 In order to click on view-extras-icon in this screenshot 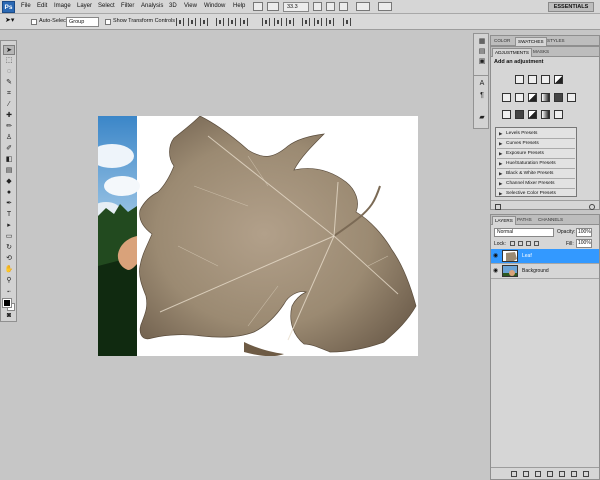, I will do `click(273, 6)`.